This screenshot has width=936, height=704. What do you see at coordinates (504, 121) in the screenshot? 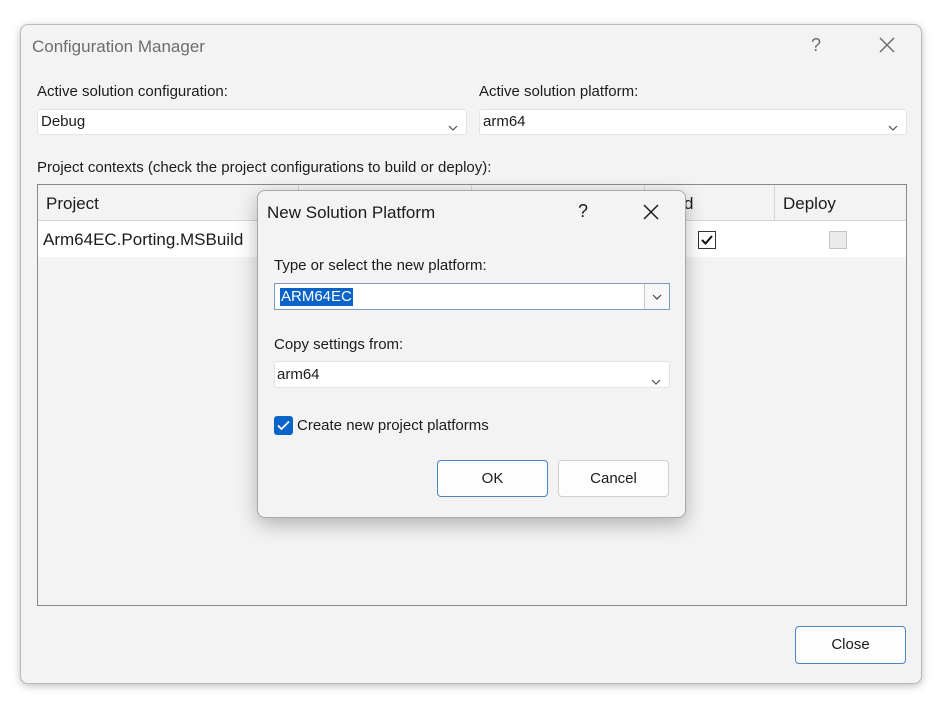
I see `active-platform-value: arm64` at bounding box center [504, 121].